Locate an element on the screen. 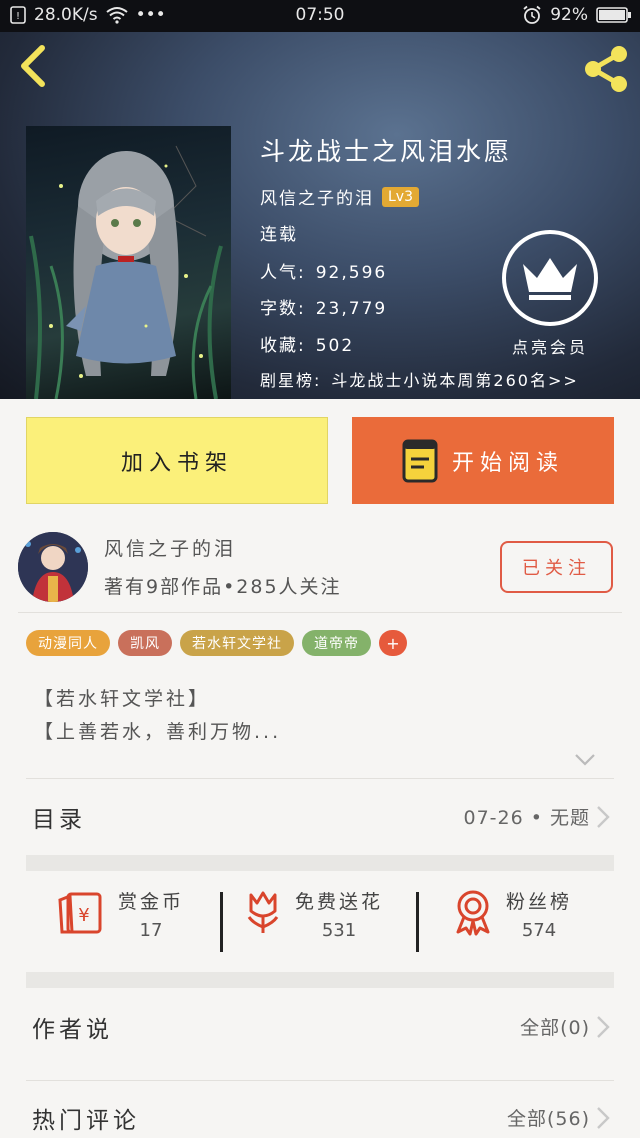  rank-row: 剧星榜: 斗龙战士小说本周第260名>> is located at coordinates (419, 379).